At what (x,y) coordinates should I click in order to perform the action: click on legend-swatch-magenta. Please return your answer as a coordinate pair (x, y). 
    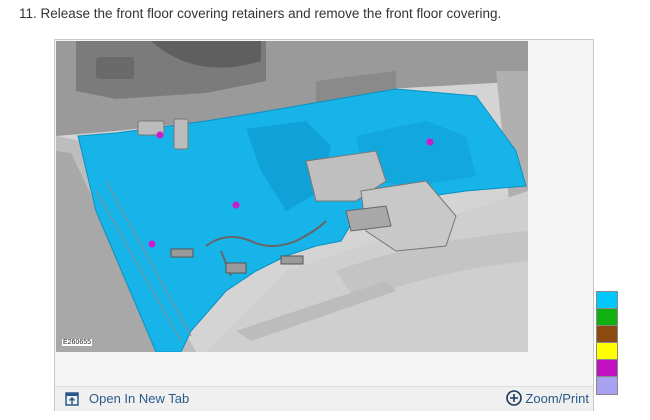
    Looking at the image, I should click on (607, 368).